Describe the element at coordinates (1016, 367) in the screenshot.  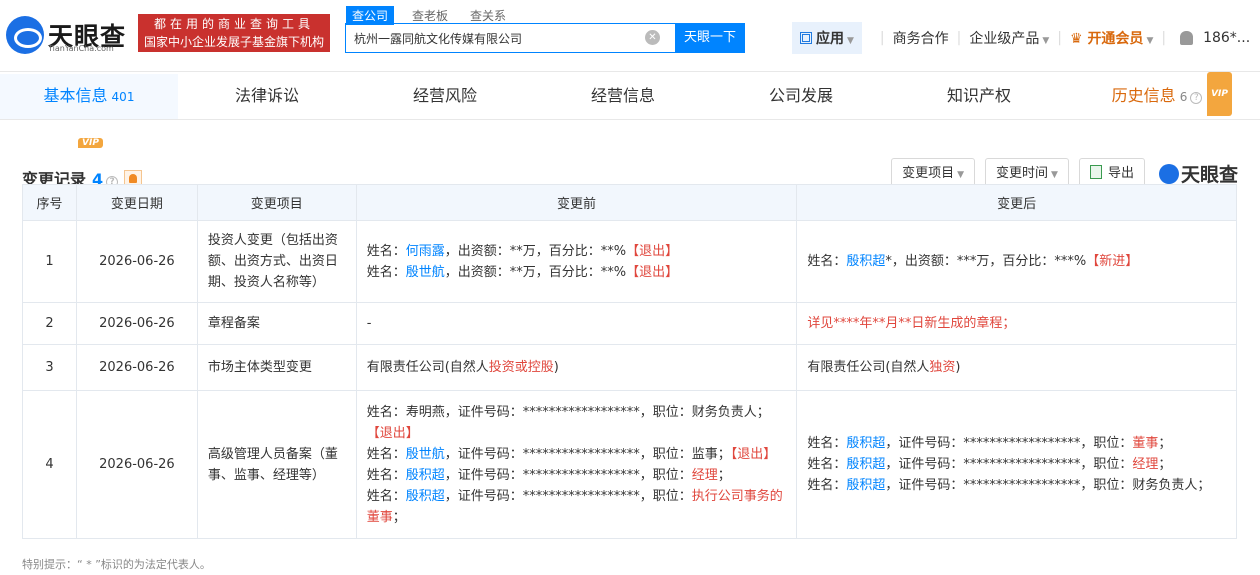
I see `cell-after: 有限责任公司(自然人独资)` at that location.